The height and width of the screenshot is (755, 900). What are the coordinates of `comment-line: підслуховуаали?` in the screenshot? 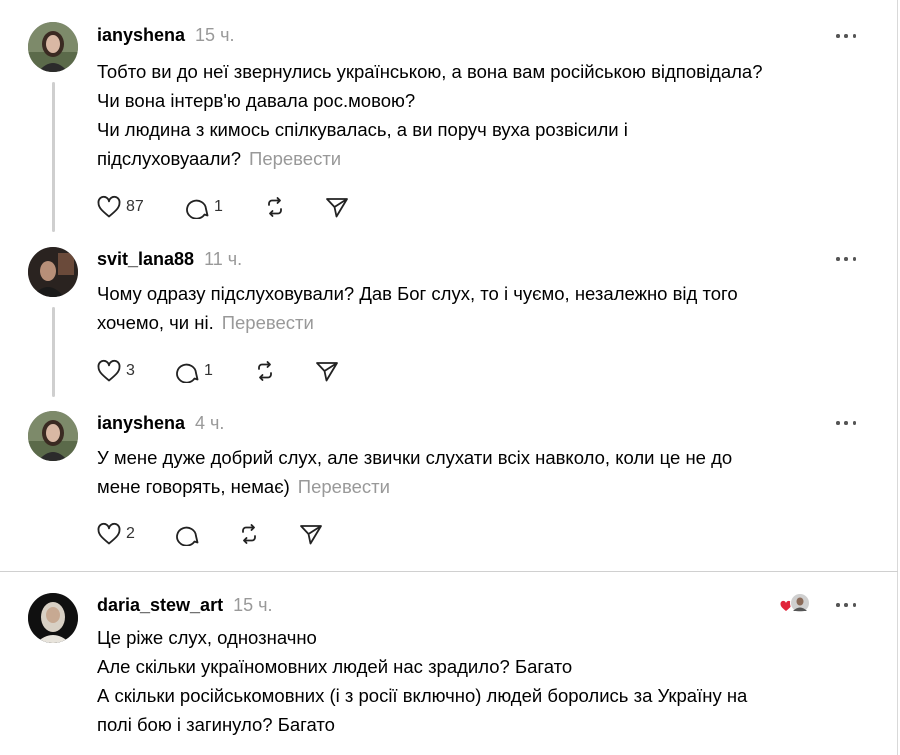 It's located at (169, 158).